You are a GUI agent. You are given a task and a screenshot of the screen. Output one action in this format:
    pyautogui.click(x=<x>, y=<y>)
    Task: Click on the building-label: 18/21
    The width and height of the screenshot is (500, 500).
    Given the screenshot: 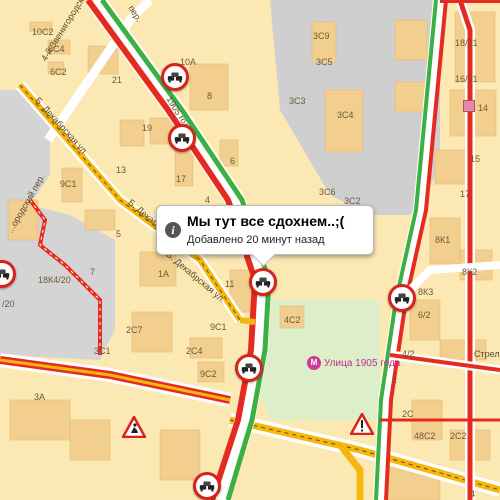 What is the action you would take?
    pyautogui.click(x=466, y=43)
    